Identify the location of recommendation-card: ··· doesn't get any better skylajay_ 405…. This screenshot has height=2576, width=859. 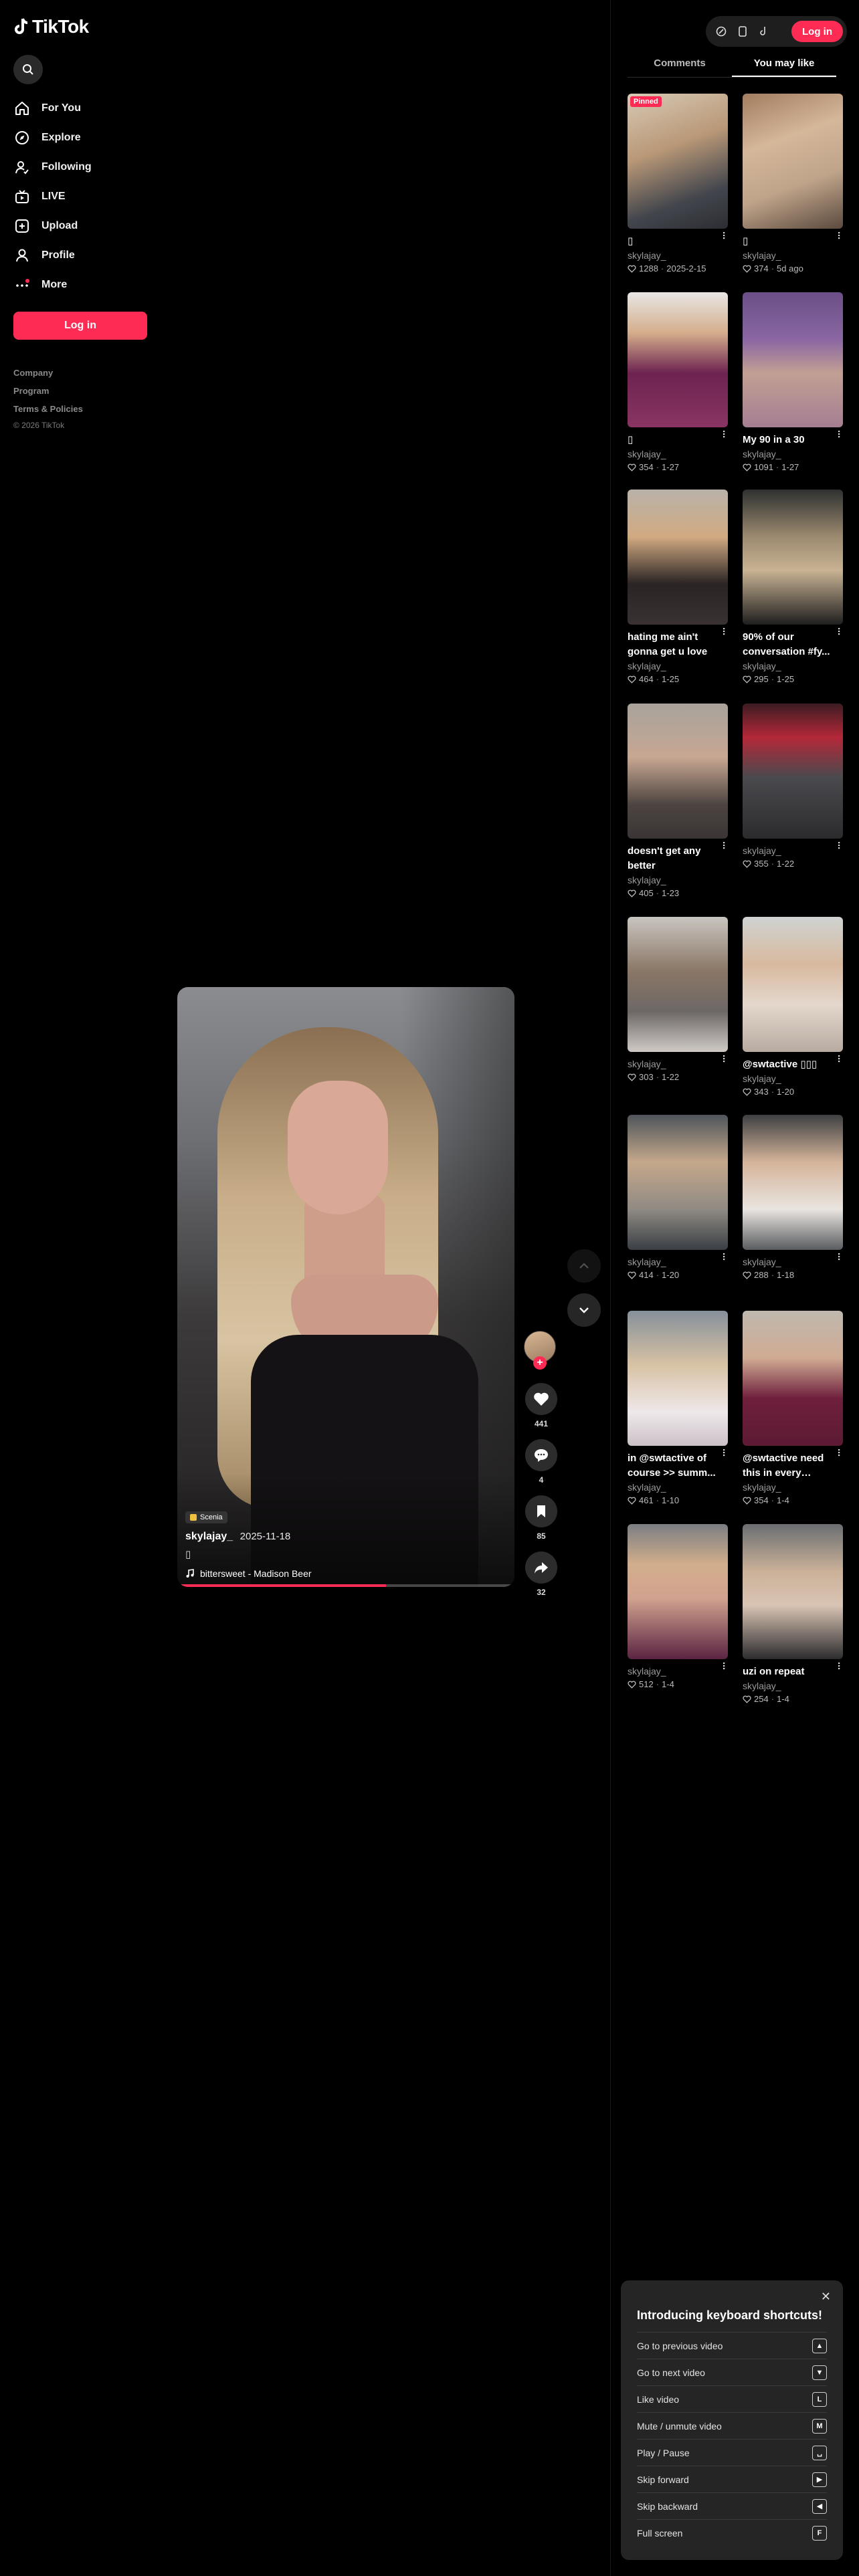
(678, 802).